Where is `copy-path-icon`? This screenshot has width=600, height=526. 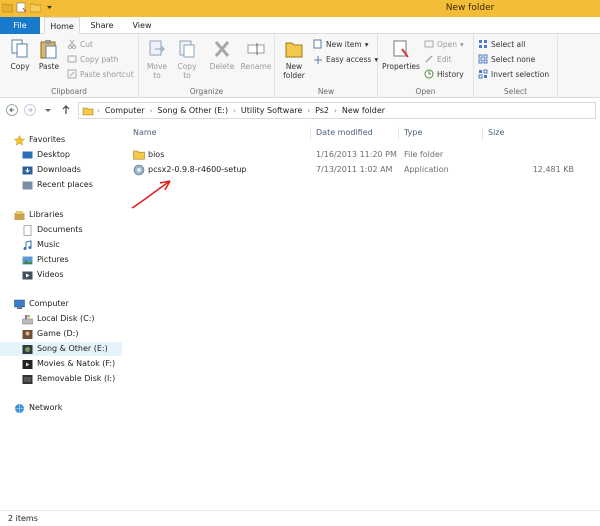
copy-path-icon is located at coordinates (72, 59).